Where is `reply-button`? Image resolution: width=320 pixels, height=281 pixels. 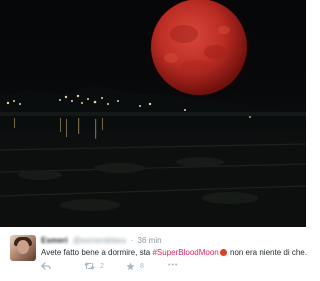 reply-button is located at coordinates (46, 266).